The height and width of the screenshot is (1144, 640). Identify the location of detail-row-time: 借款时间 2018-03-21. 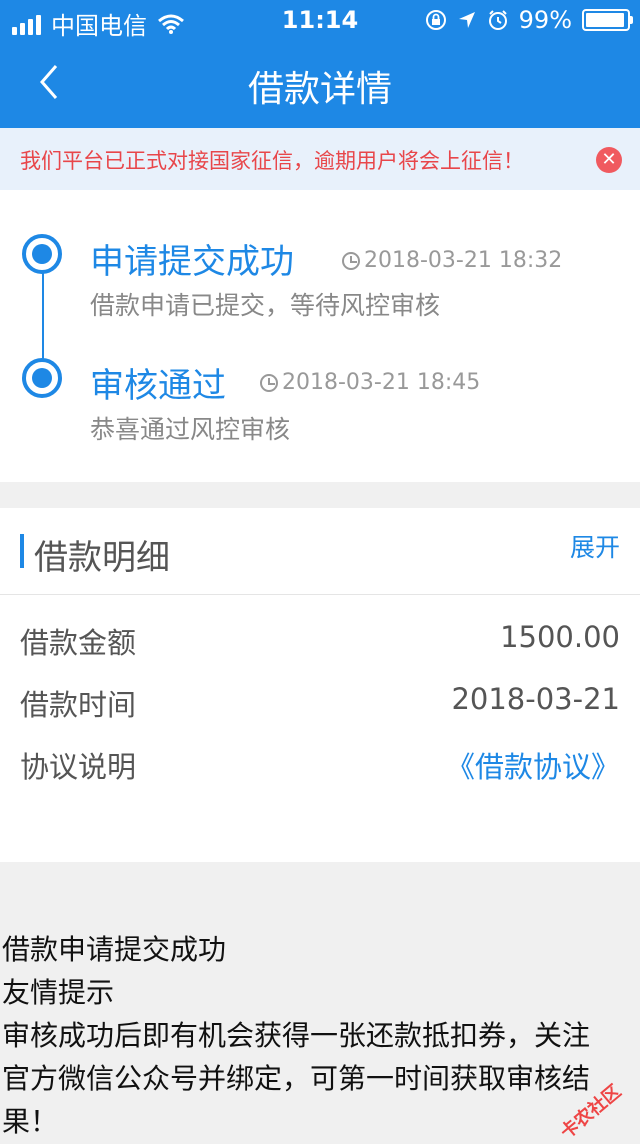
(320, 702).